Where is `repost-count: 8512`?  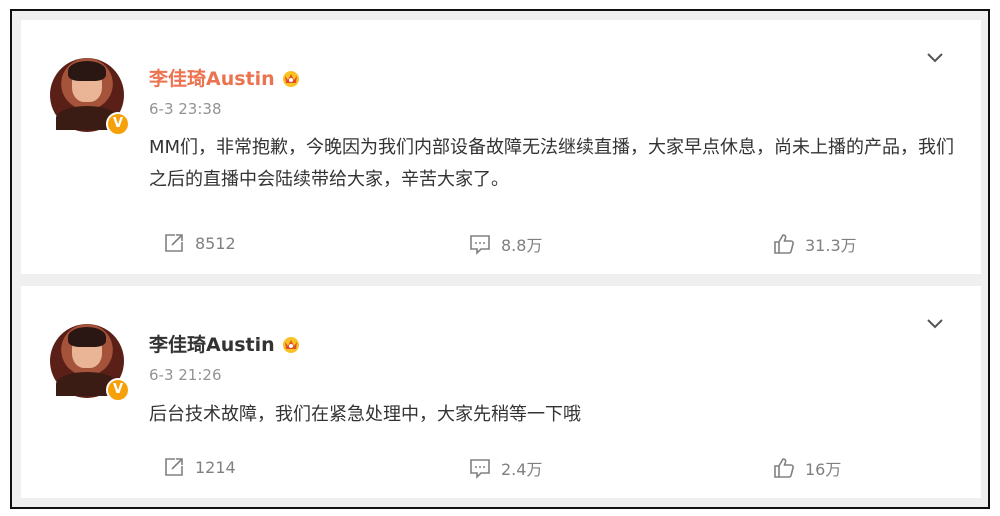 repost-count: 8512 is located at coordinates (215, 243).